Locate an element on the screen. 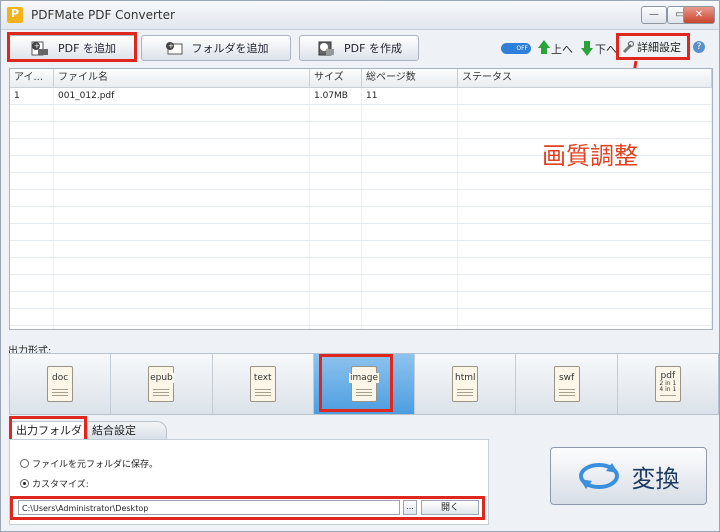  cell-index: 1 is located at coordinates (32, 96).